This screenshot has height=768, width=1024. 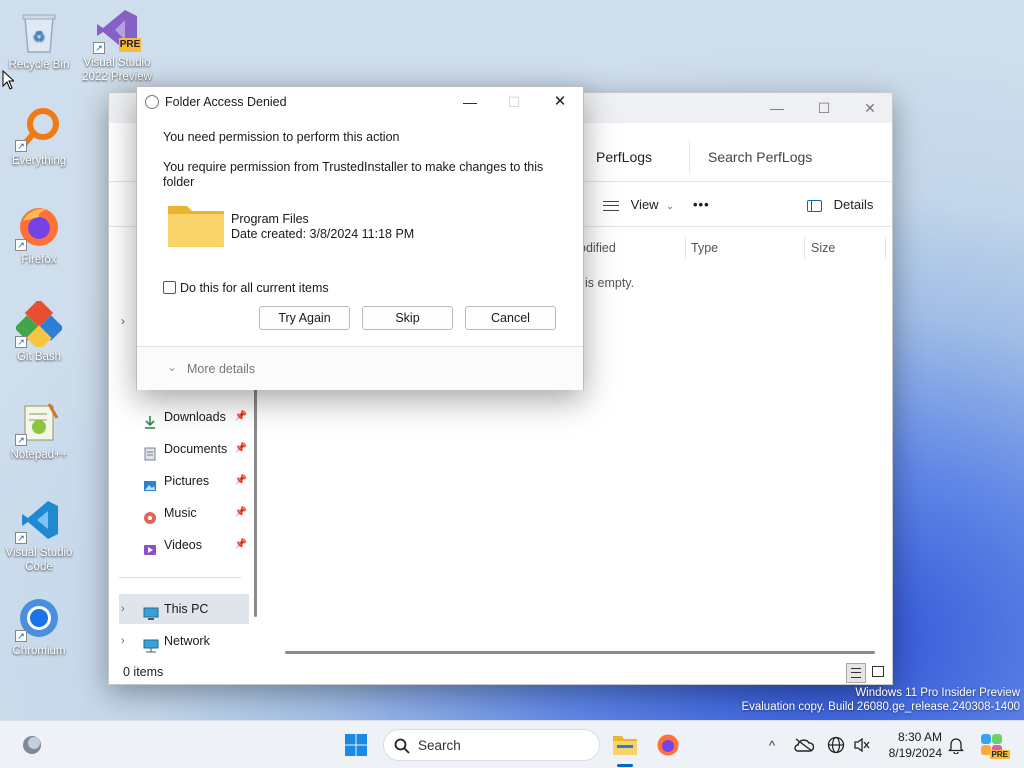 I want to click on sidebar-item-label: Network, so click(x=187, y=641).